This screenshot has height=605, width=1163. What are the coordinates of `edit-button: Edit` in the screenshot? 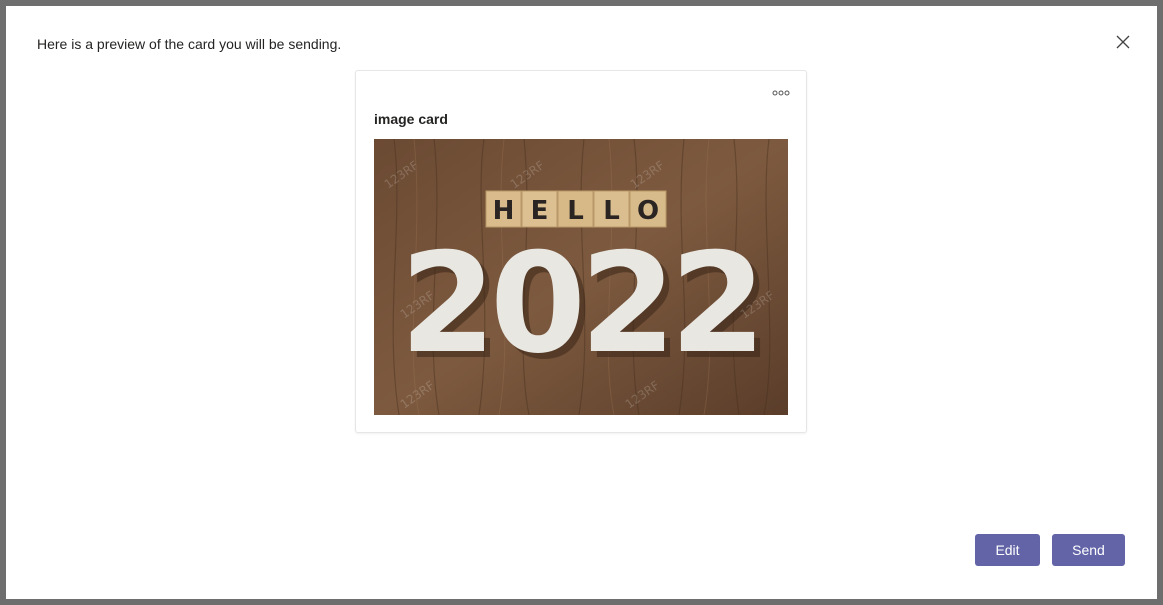 It's located at (1007, 550).